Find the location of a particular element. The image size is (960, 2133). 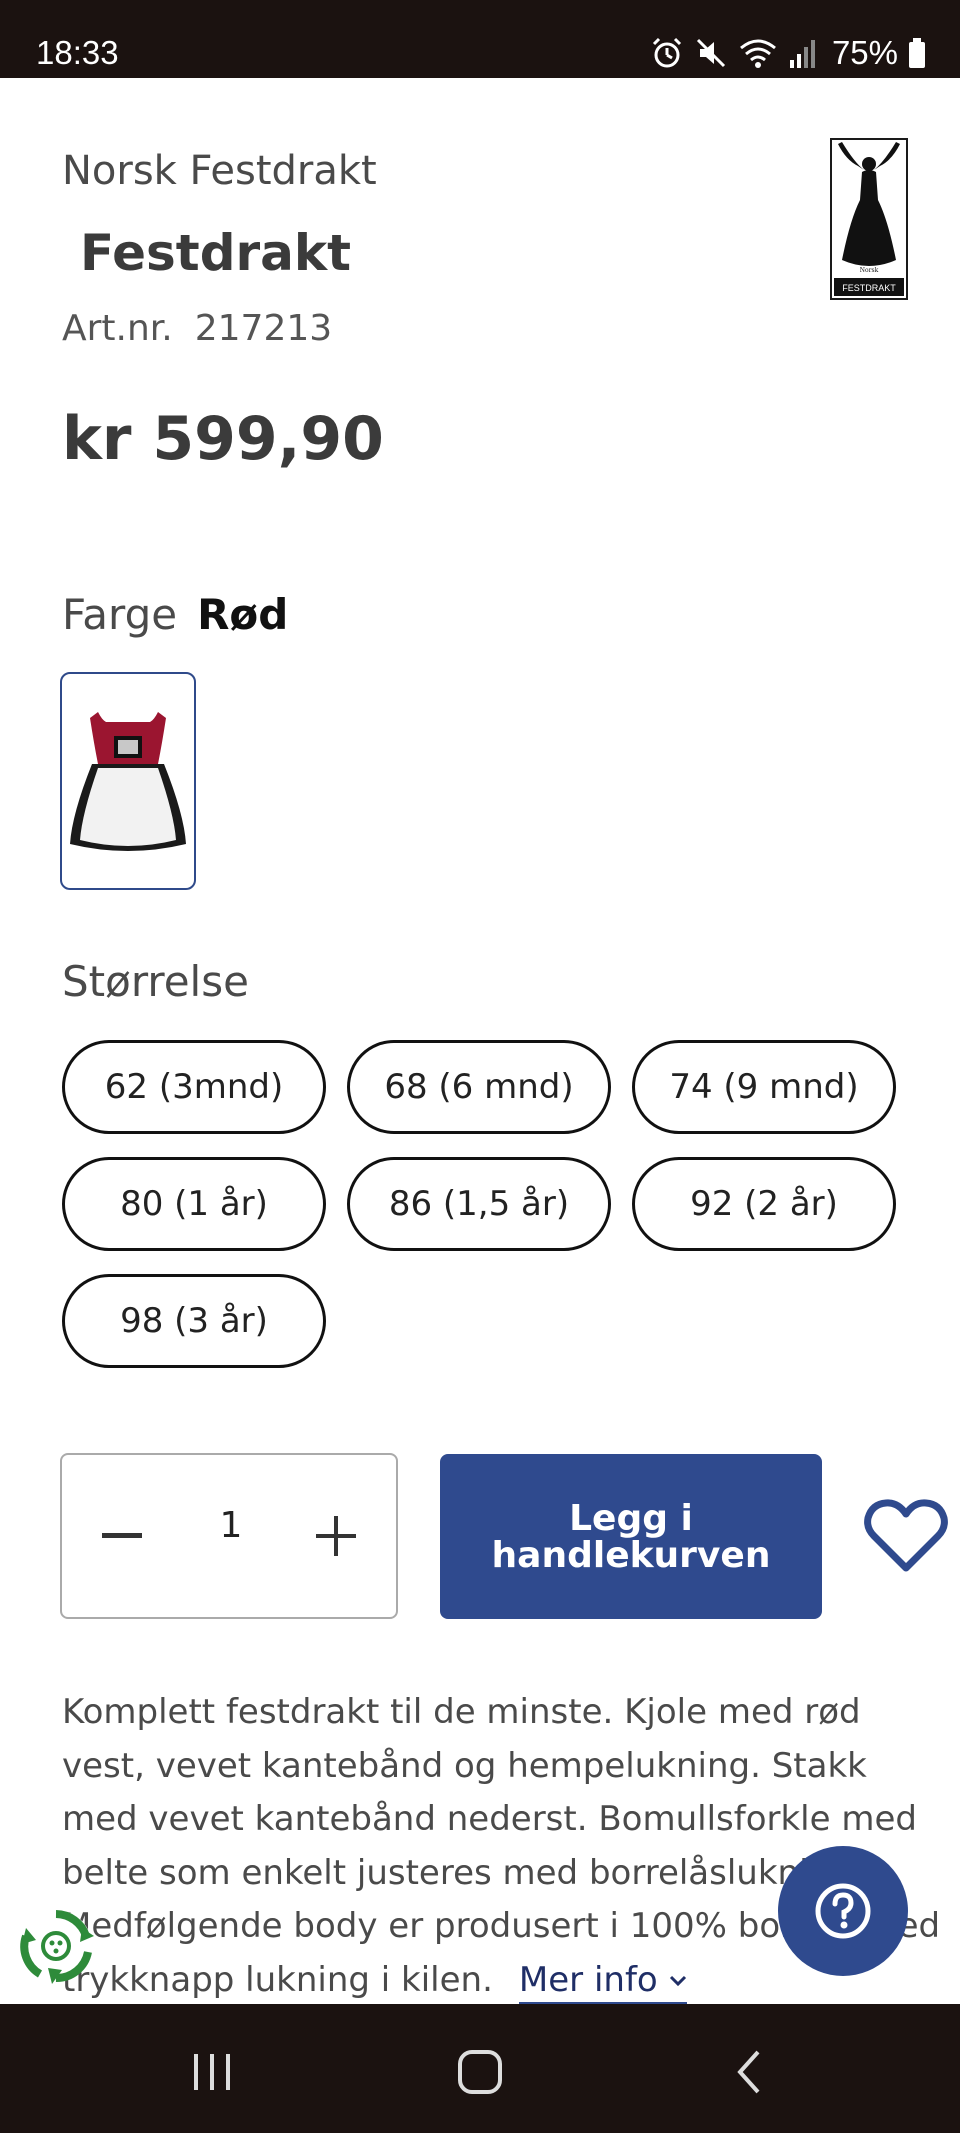

home-button is located at coordinates (480, 2072).